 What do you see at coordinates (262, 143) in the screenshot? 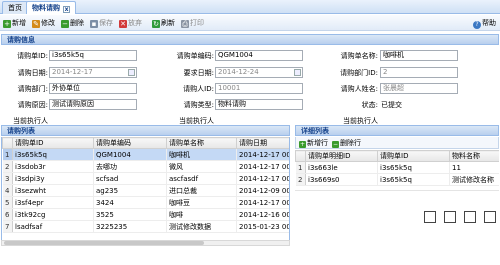
I see `column-header: 请购日期` at bounding box center [262, 143].